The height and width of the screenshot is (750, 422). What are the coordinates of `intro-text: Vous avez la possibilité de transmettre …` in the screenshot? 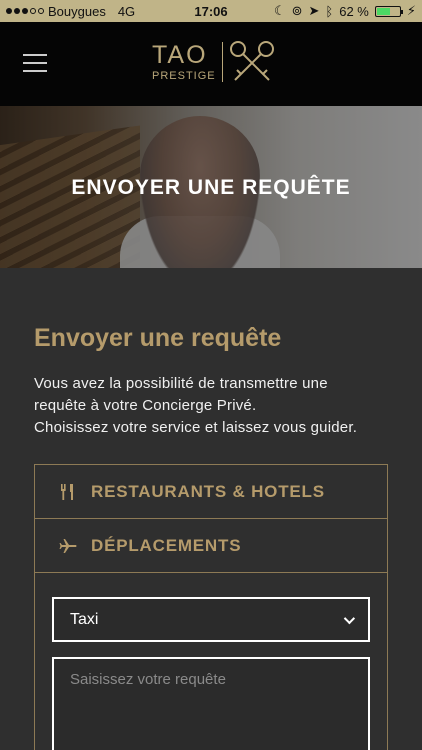 It's located at (196, 405).